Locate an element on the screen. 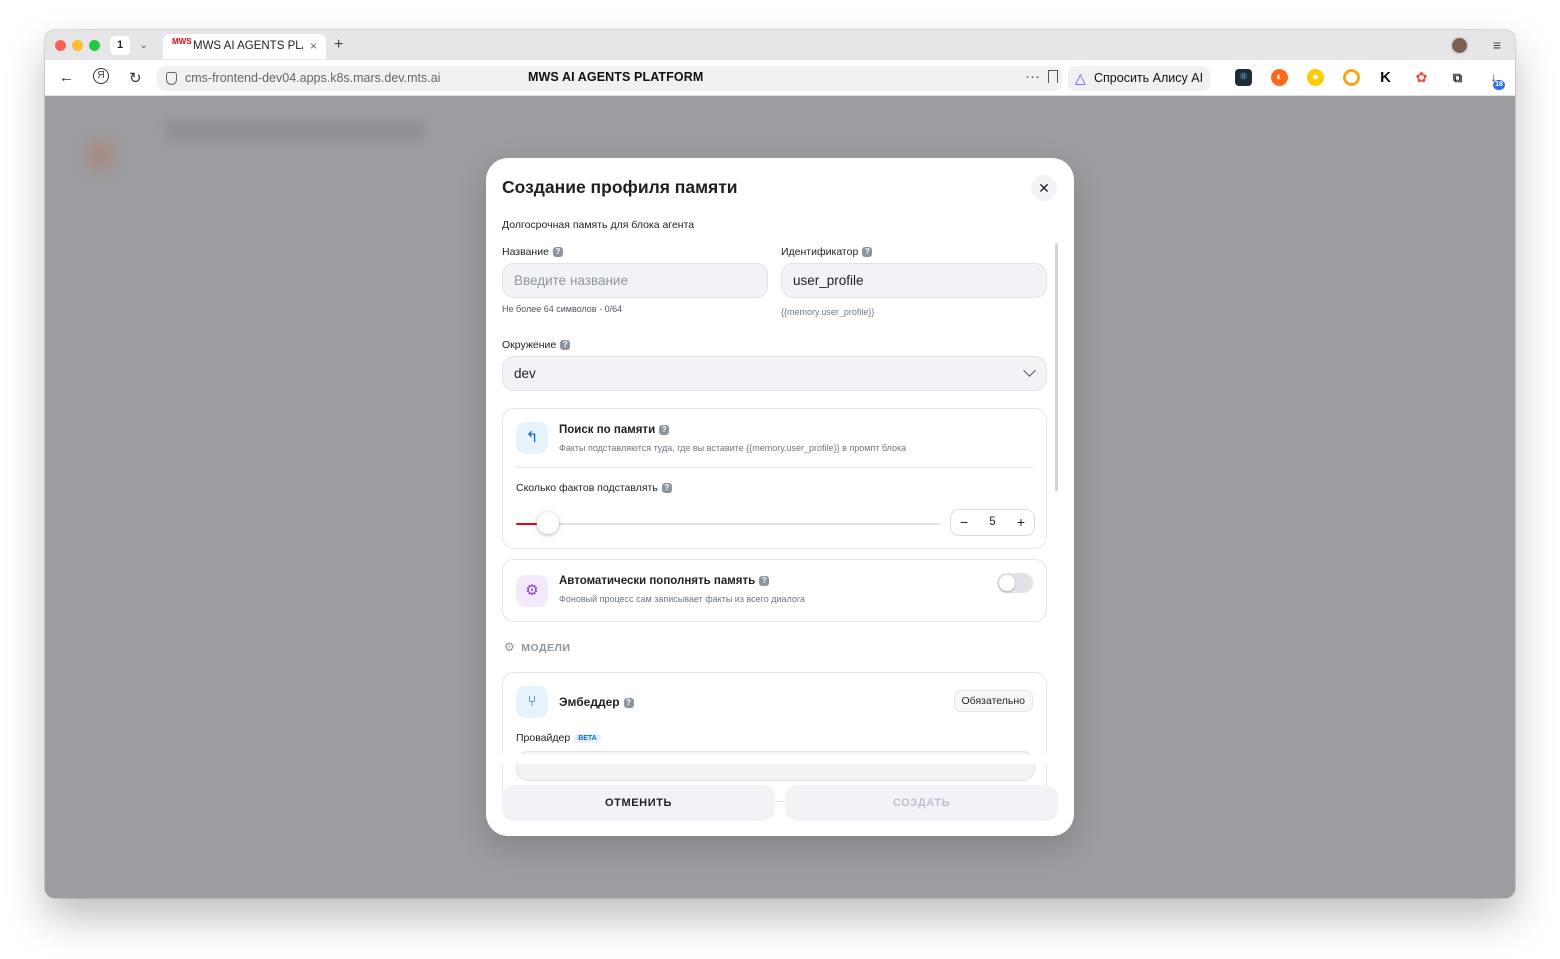 Image resolution: width=1560 pixels, height=959 pixels. name-label-text: Название is located at coordinates (525, 252).